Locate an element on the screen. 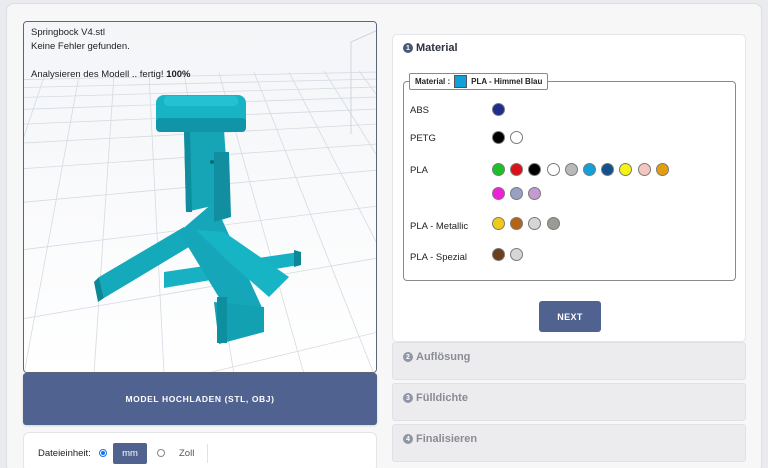 The width and height of the screenshot is (768, 468). step-resolution-header: 2 Auflösung is located at coordinates (436, 357).